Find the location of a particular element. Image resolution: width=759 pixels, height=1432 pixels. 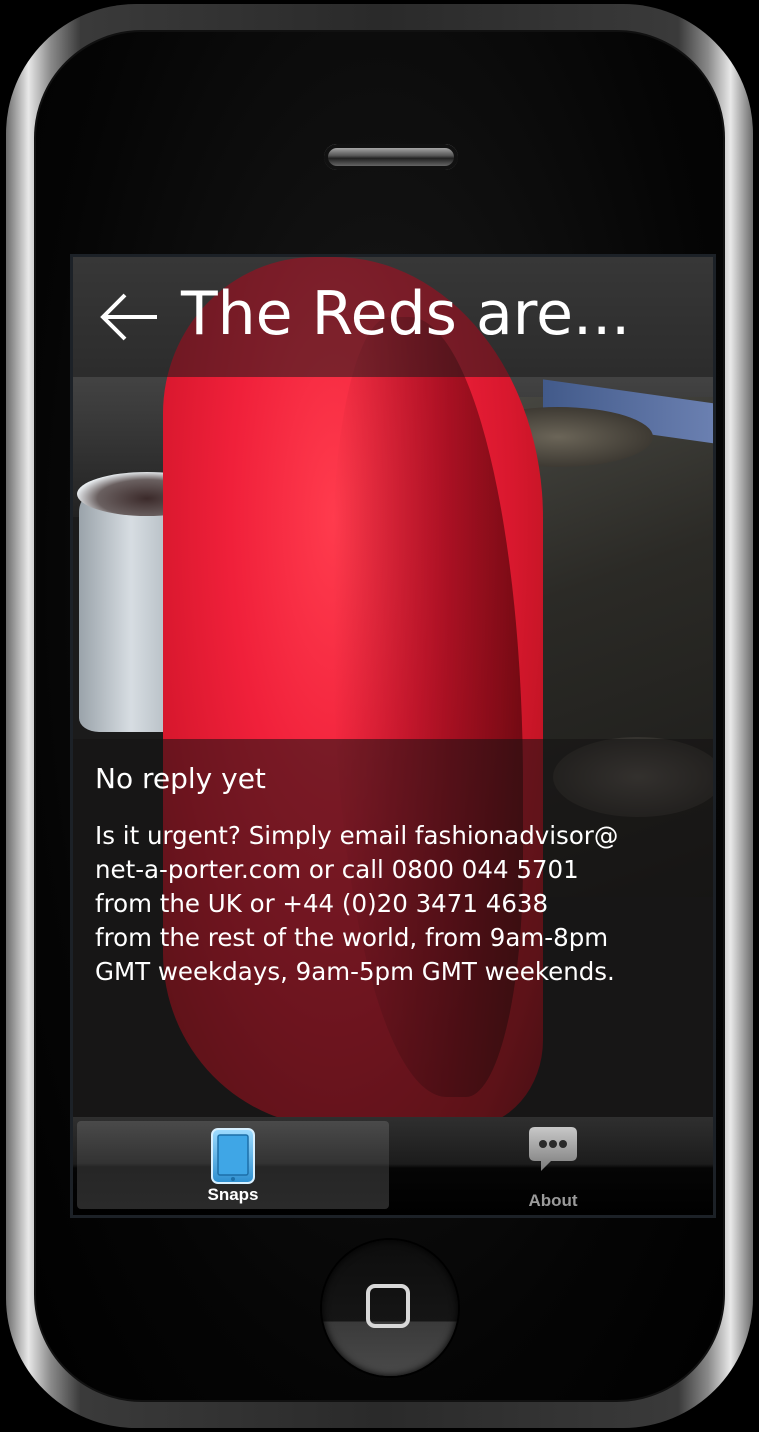

tablet-icon is located at coordinates (233, 1158).